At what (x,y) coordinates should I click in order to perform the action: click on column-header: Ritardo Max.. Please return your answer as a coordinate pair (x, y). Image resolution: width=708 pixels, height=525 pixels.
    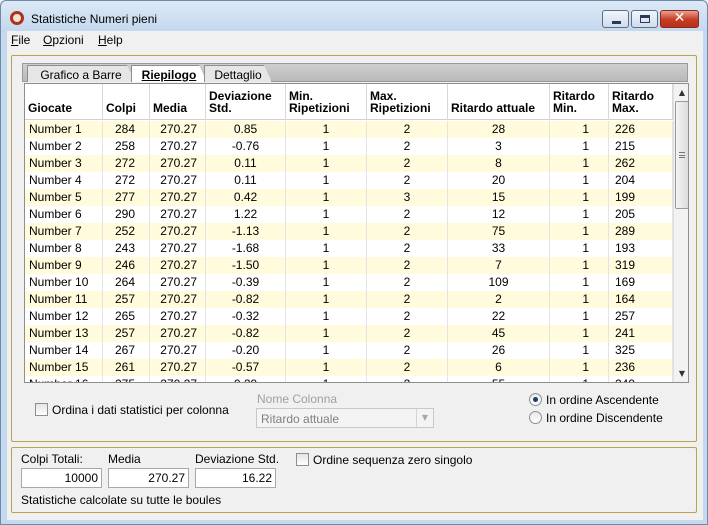
    Looking at the image, I should click on (641, 102).